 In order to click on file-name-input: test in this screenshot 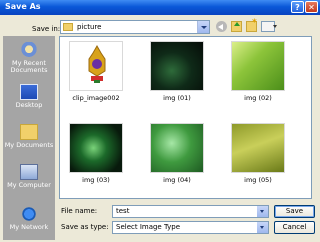, I will do `click(190, 211)`.